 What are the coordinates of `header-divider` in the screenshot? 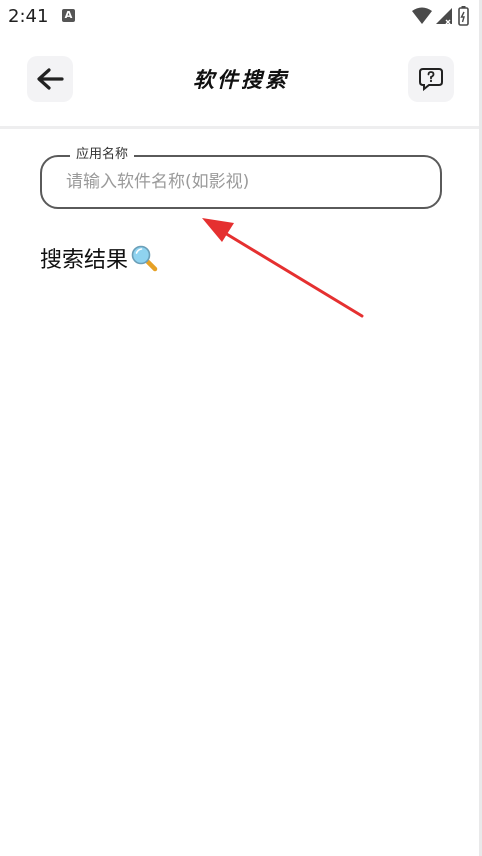 It's located at (241, 127).